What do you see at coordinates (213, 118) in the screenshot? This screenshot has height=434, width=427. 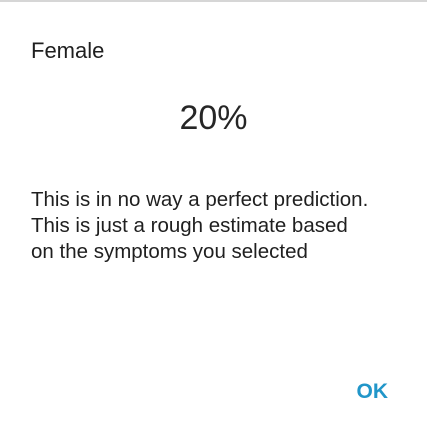 I see `prediction-percentage: 20%` at bounding box center [213, 118].